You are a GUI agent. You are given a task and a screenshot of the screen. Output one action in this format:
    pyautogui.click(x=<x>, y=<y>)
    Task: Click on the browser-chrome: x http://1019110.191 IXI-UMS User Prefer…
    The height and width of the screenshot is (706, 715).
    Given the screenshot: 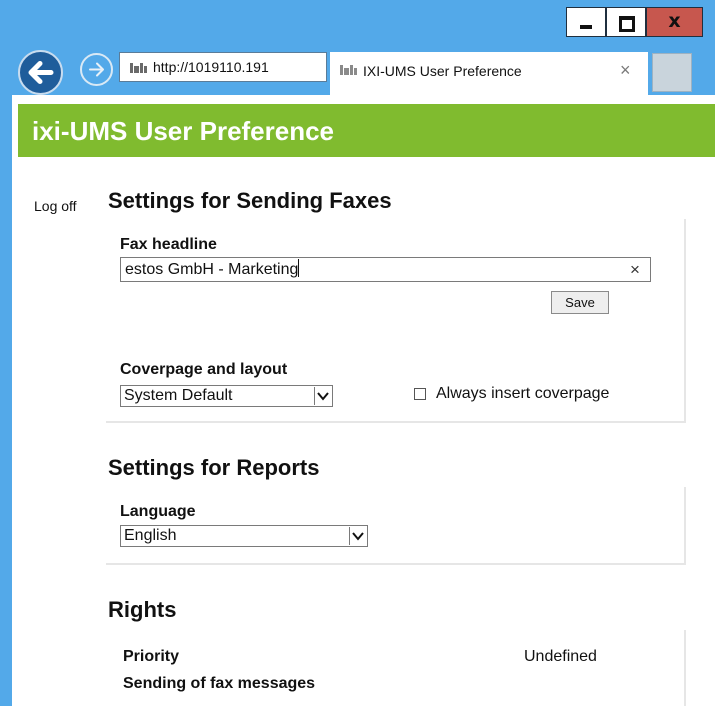 What is the action you would take?
    pyautogui.click(x=357, y=47)
    